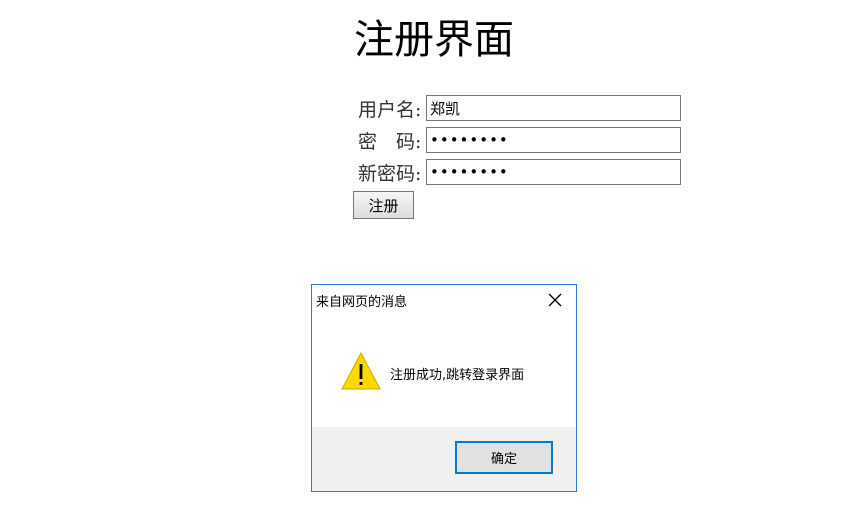  Describe the element at coordinates (457, 375) in the screenshot. I see `dialog-message: 注册成功,跳转登录界面` at that location.